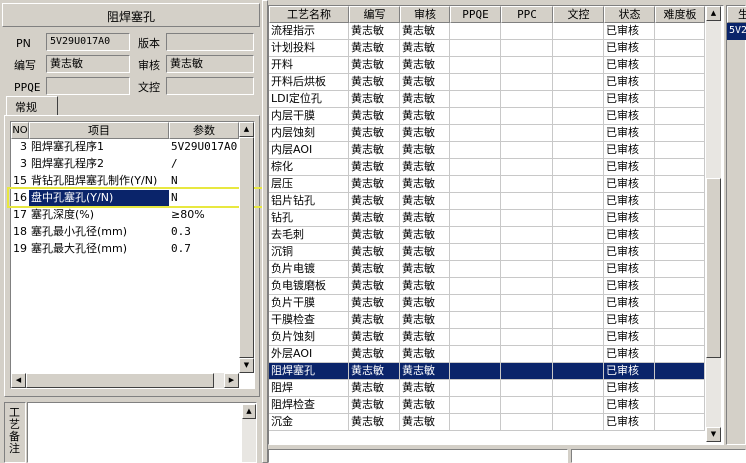 Image resolution: width=746 pixels, height=463 pixels. I want to click on col-ppc: PPC, so click(527, 14).